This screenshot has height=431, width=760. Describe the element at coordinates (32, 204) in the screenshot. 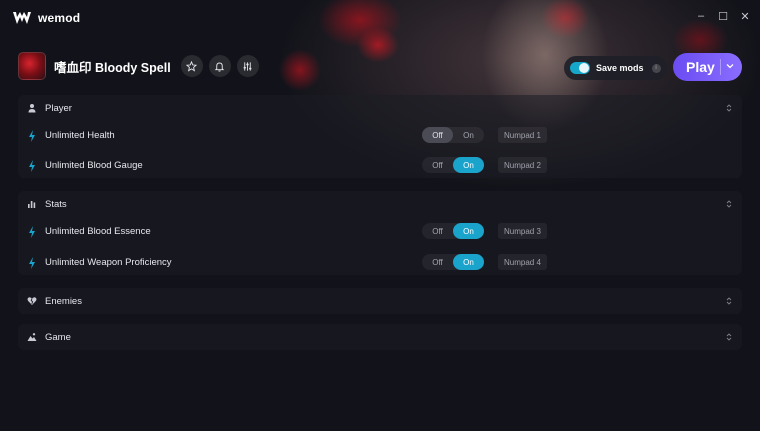

I see `bar-chart-icon` at that location.